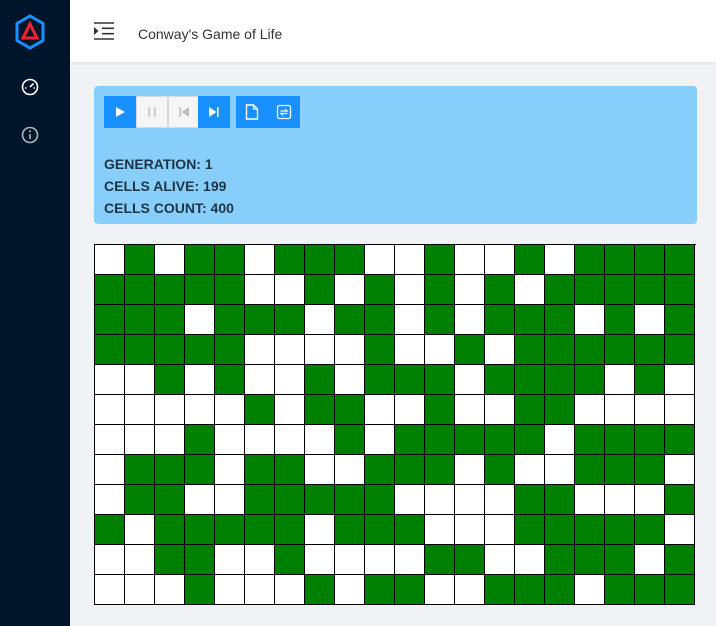  I want to click on dashboard-icon, so click(30, 87).